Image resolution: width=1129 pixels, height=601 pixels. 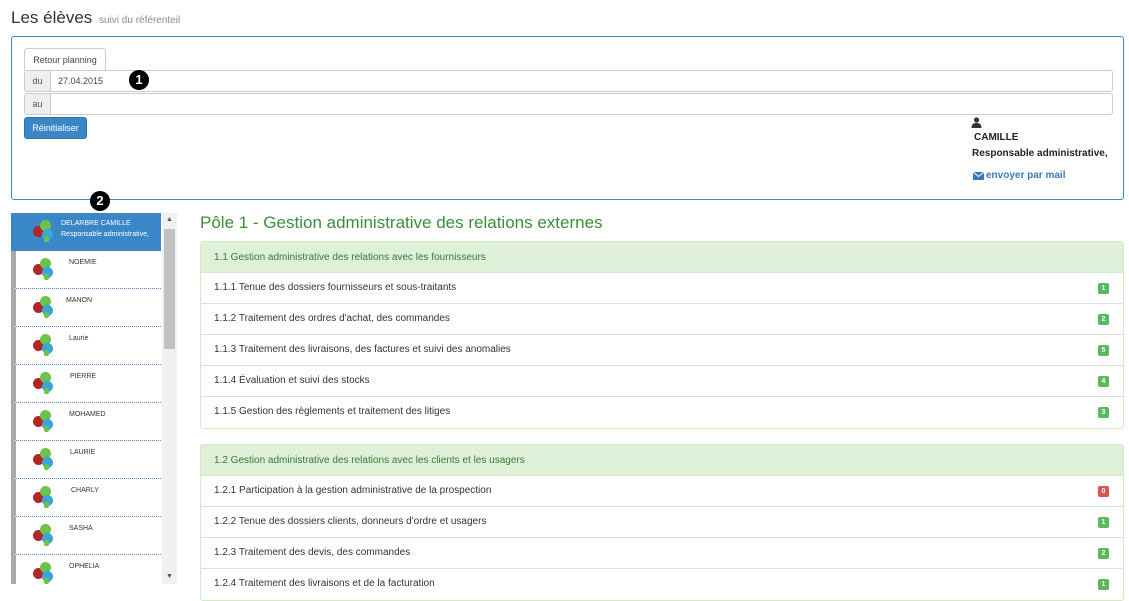 I want to click on student-item: PIERRE, so click(x=86, y=384).